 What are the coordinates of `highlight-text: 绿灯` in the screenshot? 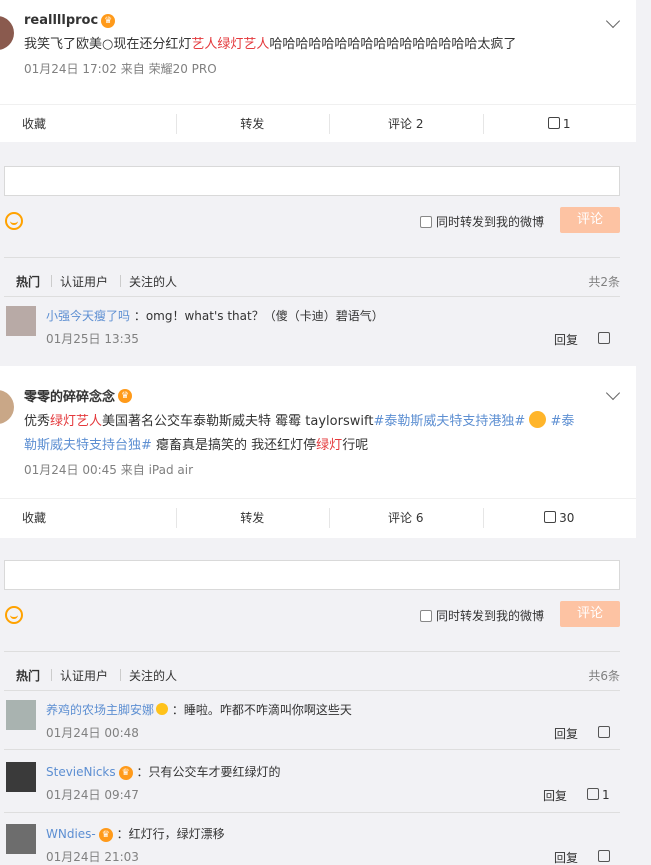 It's located at (329, 445).